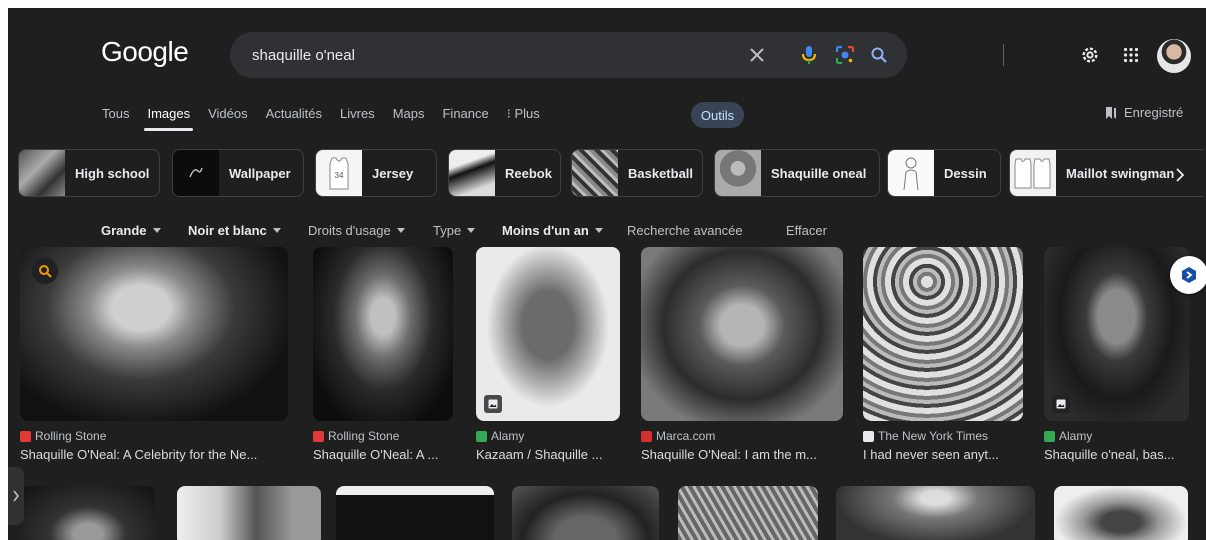 The height and width of the screenshot is (540, 1206). I want to click on chip-label: Jersey, so click(393, 173).